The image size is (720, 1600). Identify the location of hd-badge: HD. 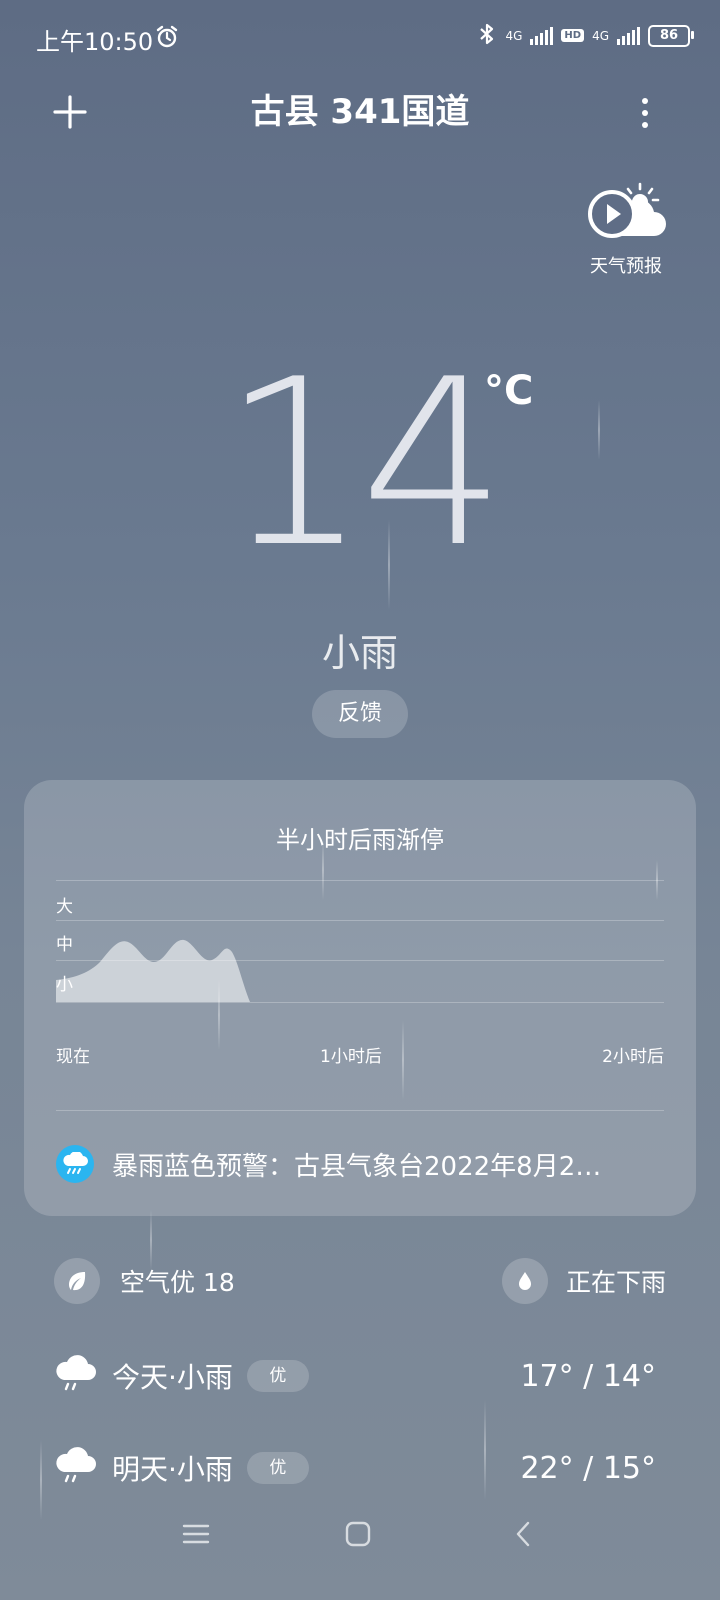
(573, 35).